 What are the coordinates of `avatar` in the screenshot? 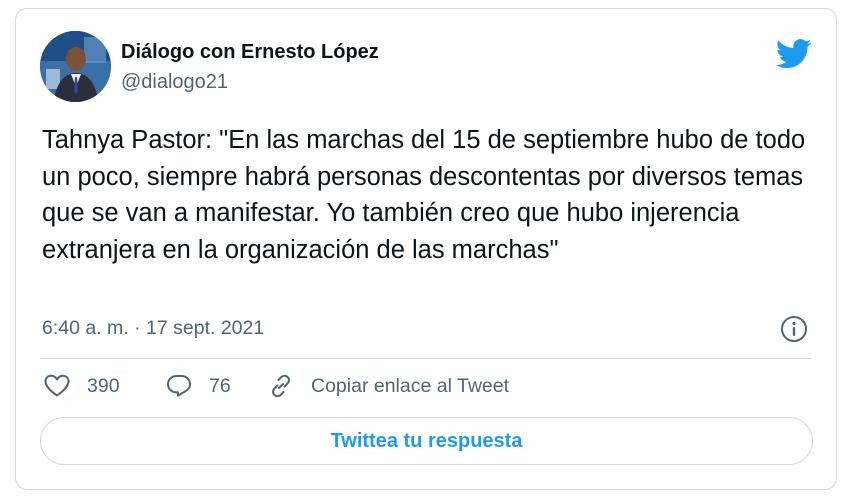 It's located at (75, 66).